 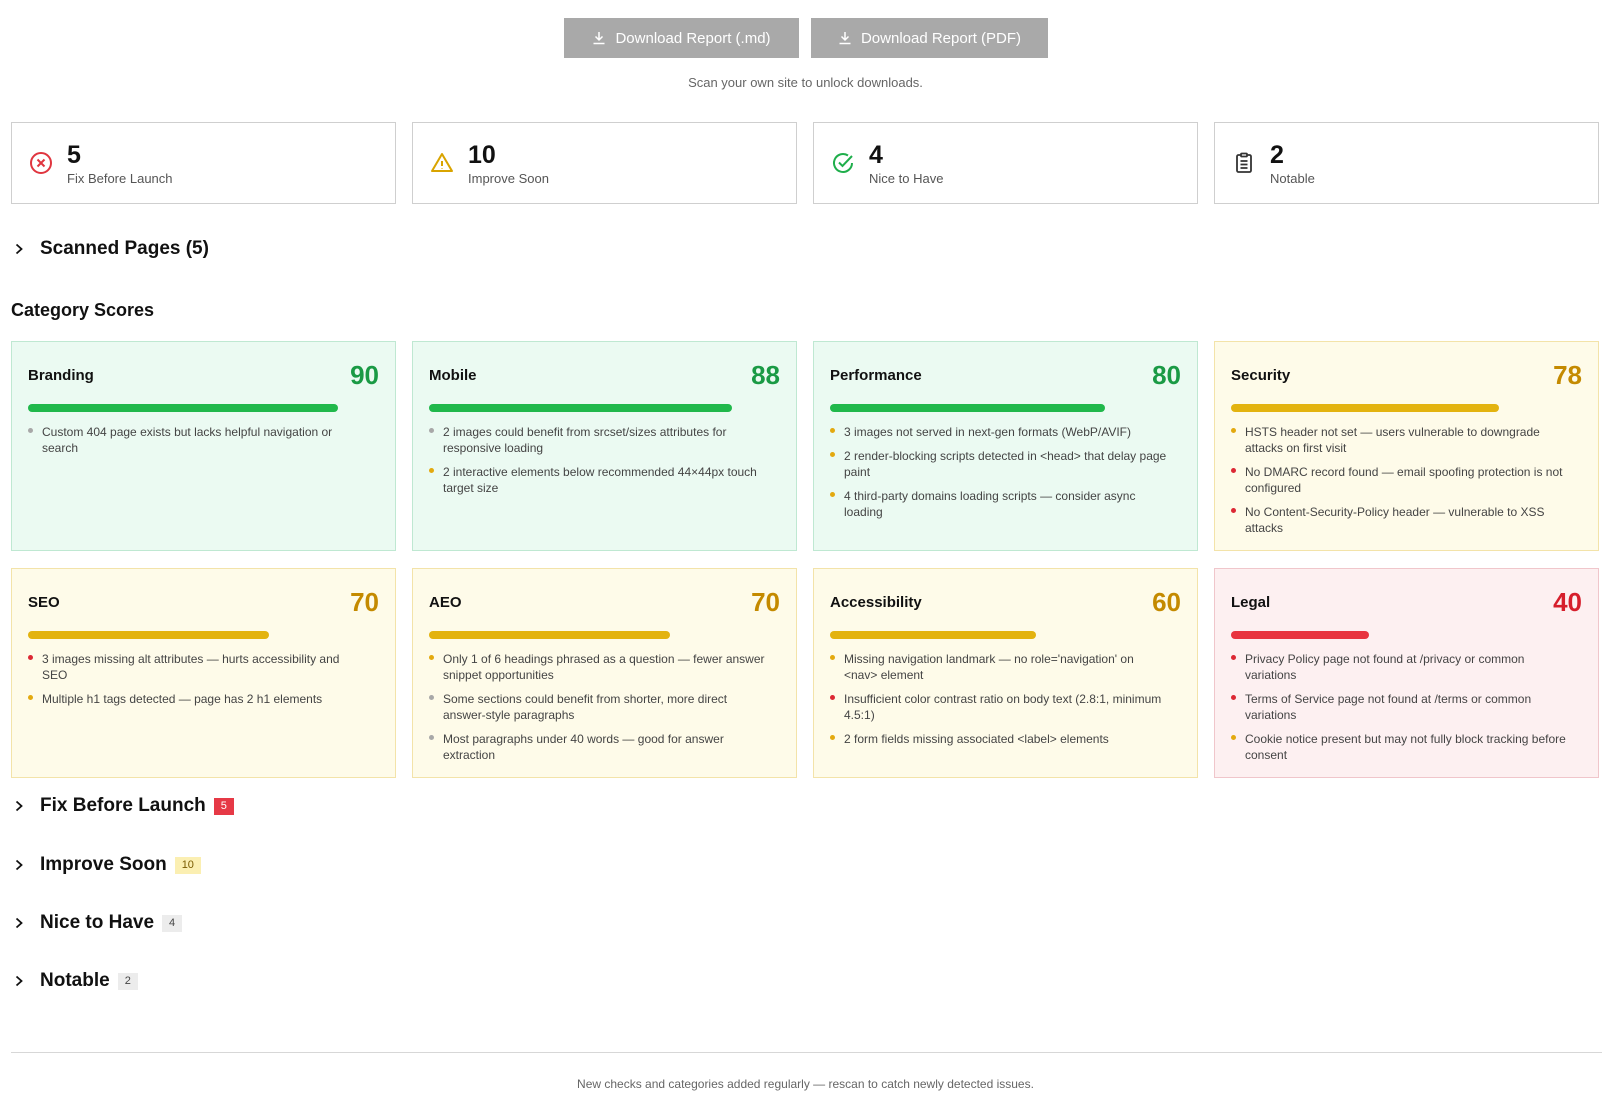 I want to click on divider, so click(x=806, y=1052).